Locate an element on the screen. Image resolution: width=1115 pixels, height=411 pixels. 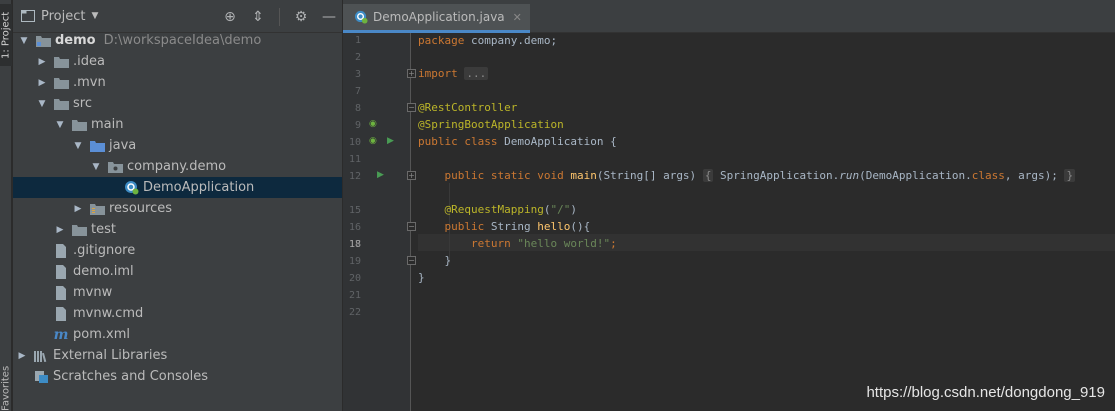
tree-item-idea: ▶ .idea is located at coordinates (177, 61).